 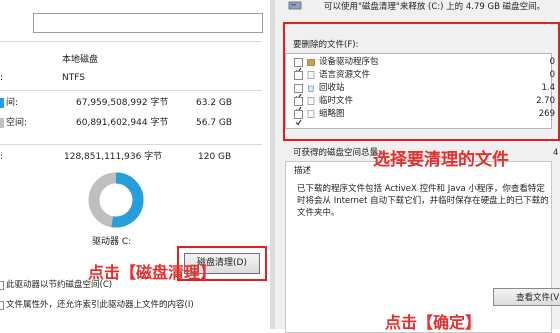 What do you see at coordinates (214, 103) in the screenshot?
I see `used-space-size: 63.2 GB` at bounding box center [214, 103].